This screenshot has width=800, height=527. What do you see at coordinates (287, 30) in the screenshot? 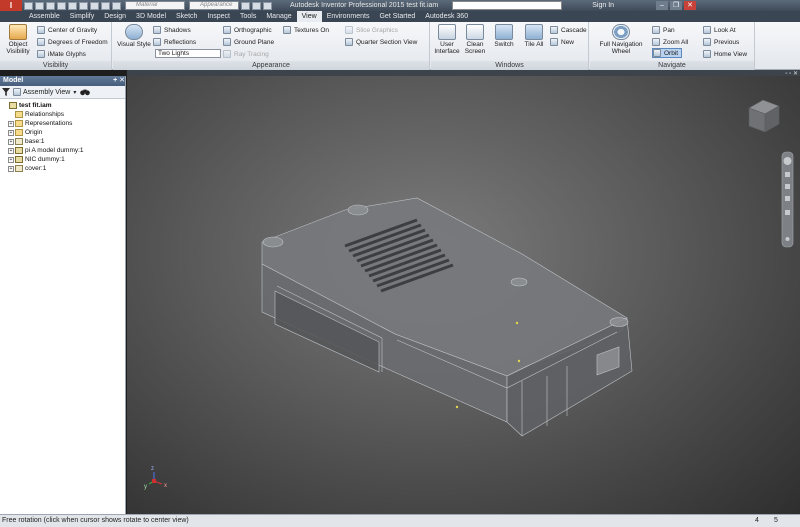
I see `textures-icon` at bounding box center [287, 30].